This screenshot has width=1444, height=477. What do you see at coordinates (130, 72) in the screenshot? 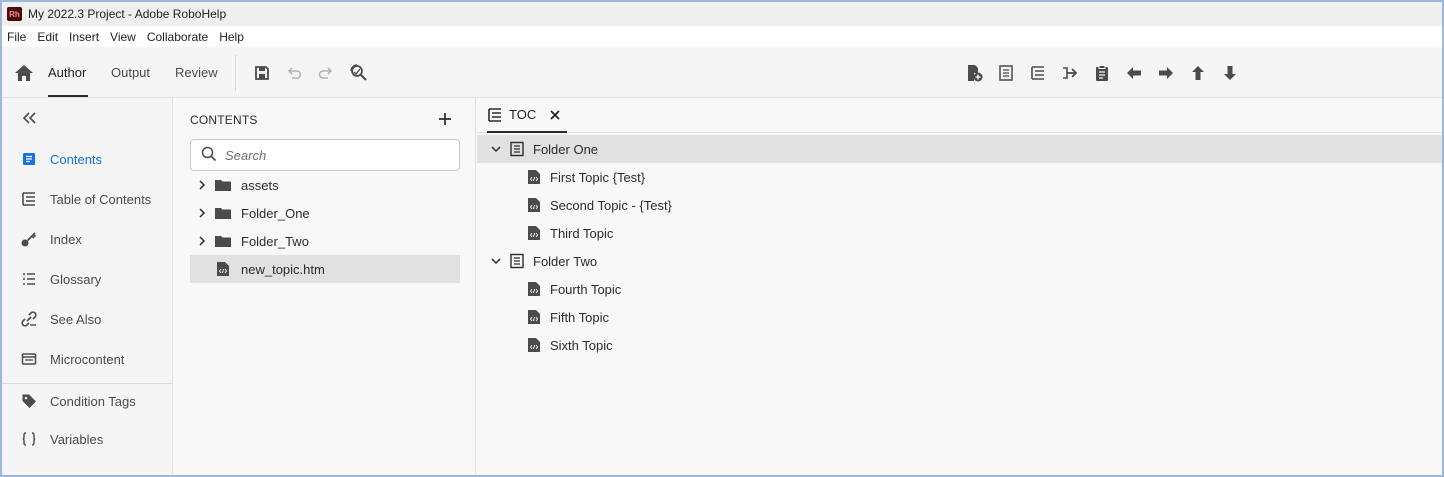
I see `tab-output: Output` at bounding box center [130, 72].